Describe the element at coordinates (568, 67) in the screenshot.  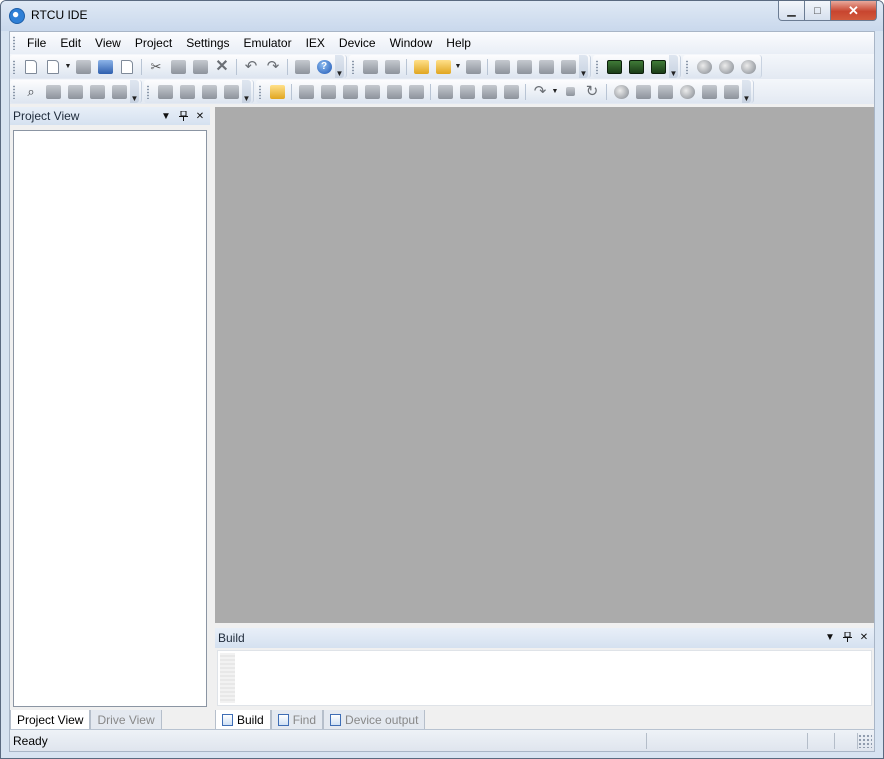
I see `network-button` at that location.